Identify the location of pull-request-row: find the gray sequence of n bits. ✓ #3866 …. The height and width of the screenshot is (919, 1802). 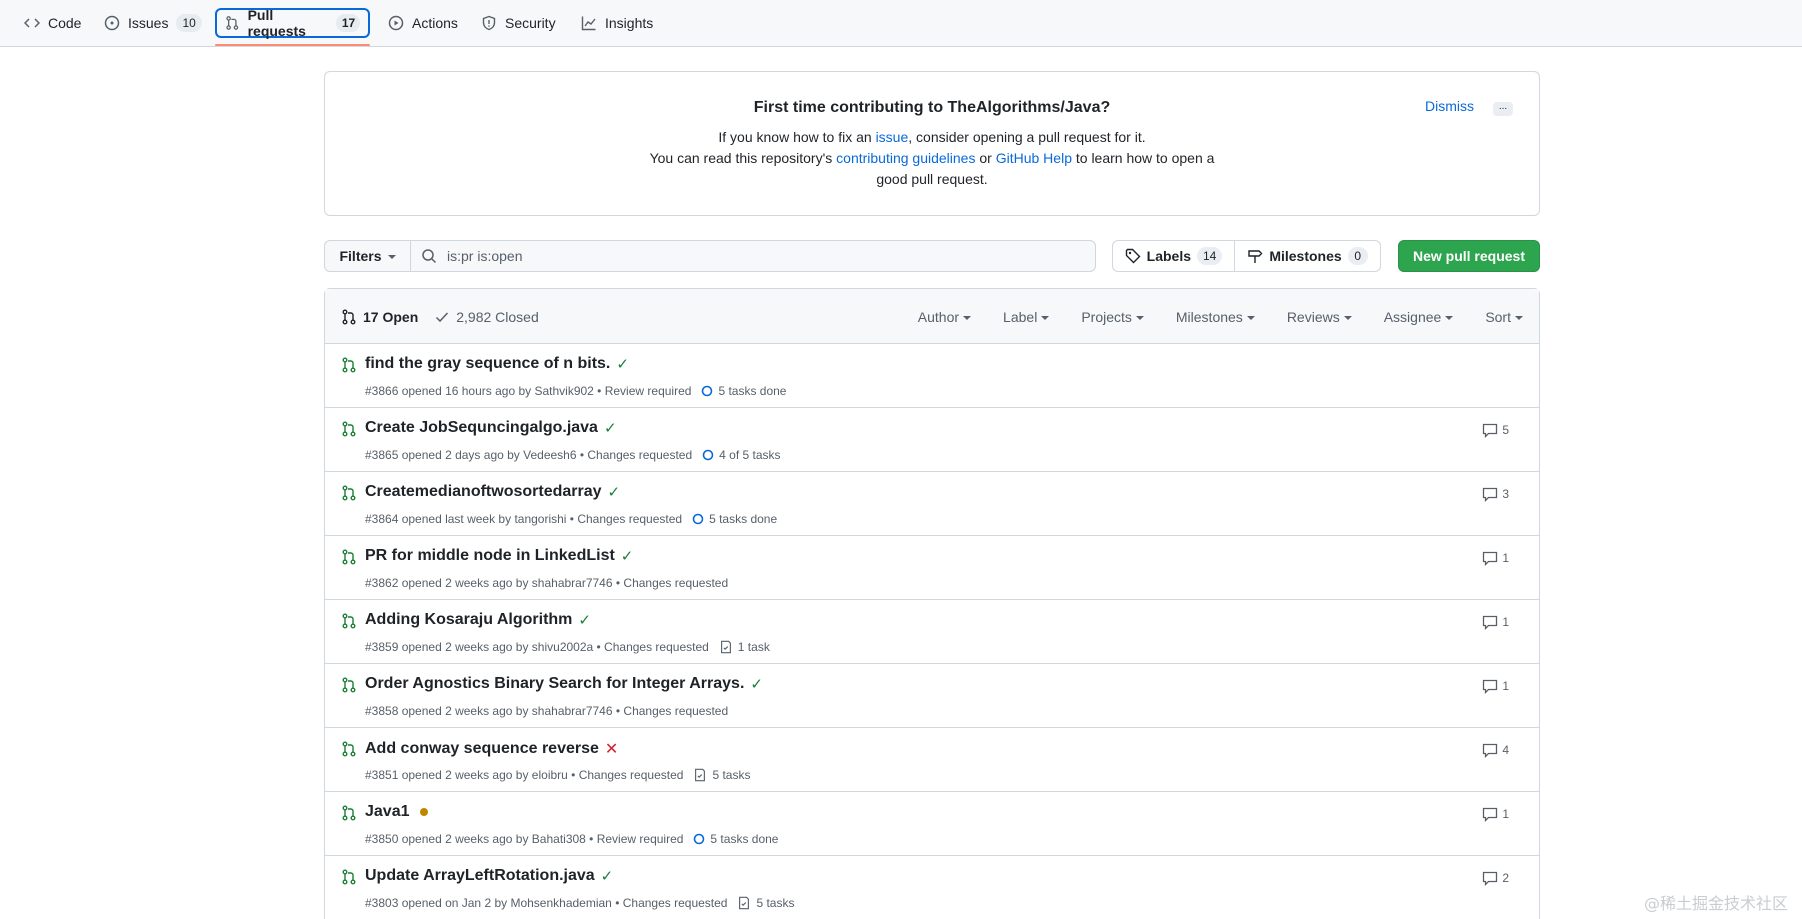
(932, 376).